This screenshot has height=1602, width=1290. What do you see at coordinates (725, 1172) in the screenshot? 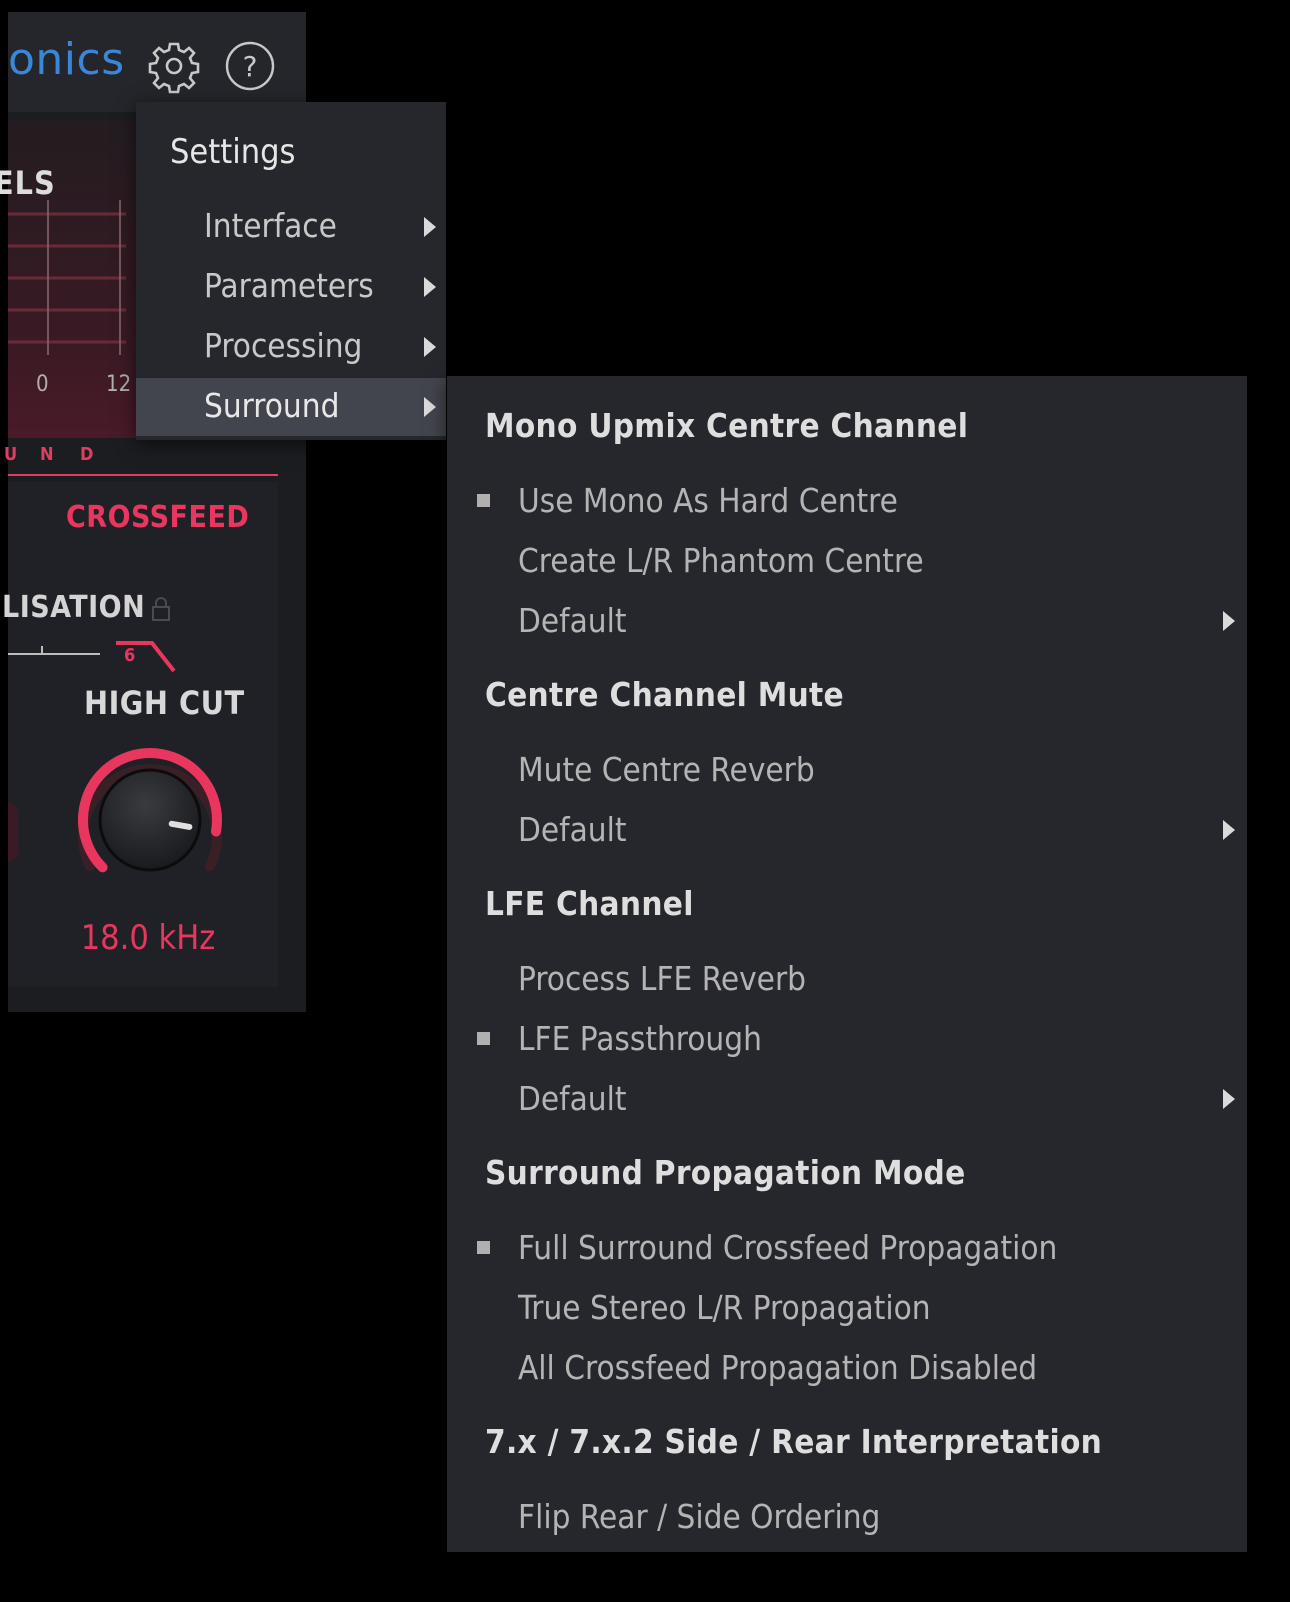
I see `section-heading-propagation: Surround Propagation Mode` at bounding box center [725, 1172].